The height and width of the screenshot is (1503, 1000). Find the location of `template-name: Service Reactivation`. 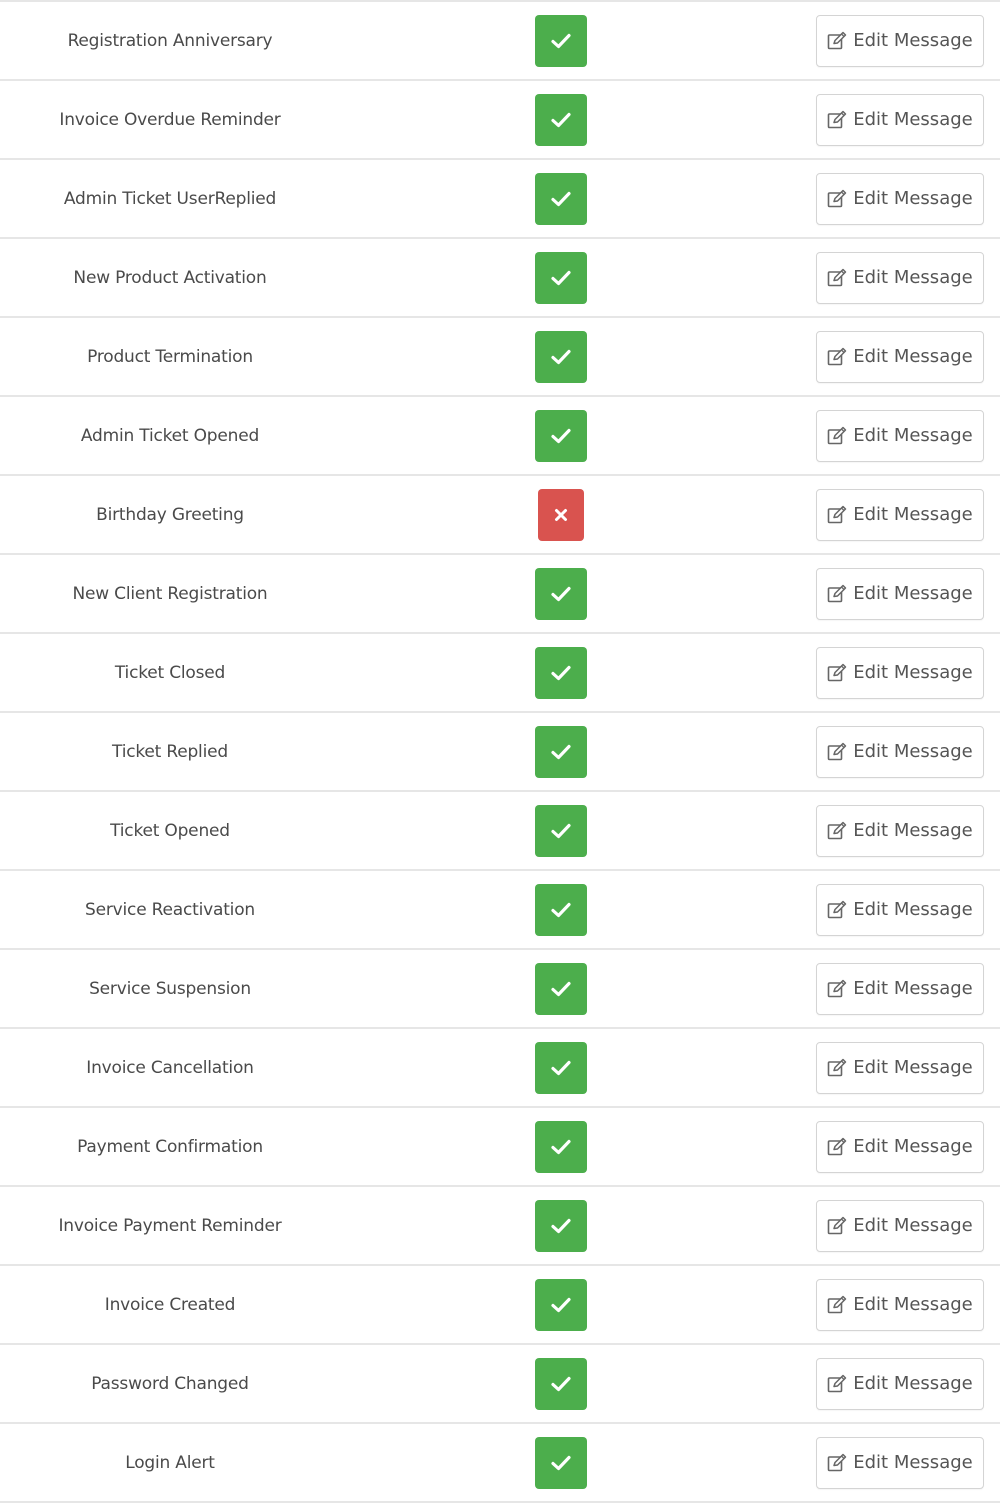

template-name: Service Reactivation is located at coordinates (170, 909).